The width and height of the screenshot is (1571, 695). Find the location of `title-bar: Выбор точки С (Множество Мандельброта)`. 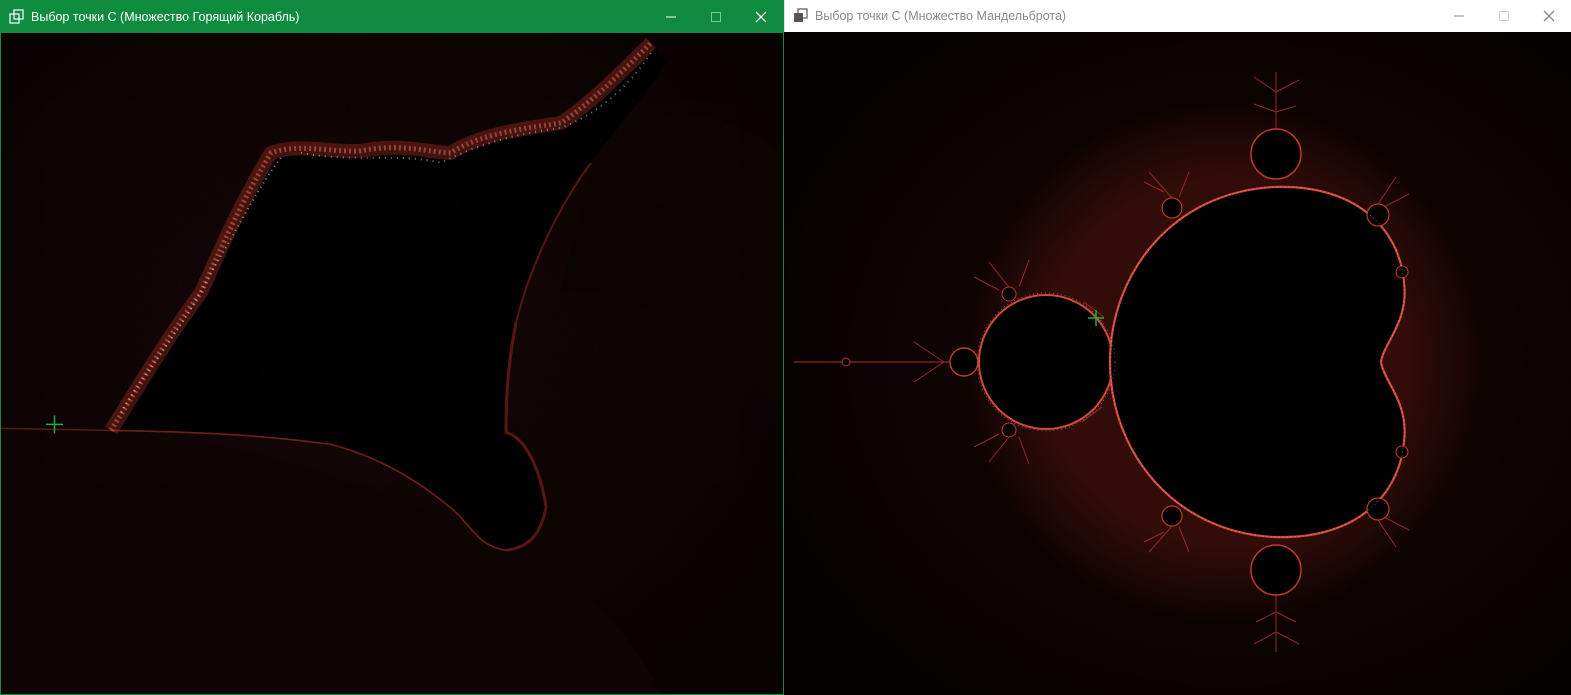

title-bar: Выбор точки С (Множество Мандельброта) is located at coordinates (1177, 16).